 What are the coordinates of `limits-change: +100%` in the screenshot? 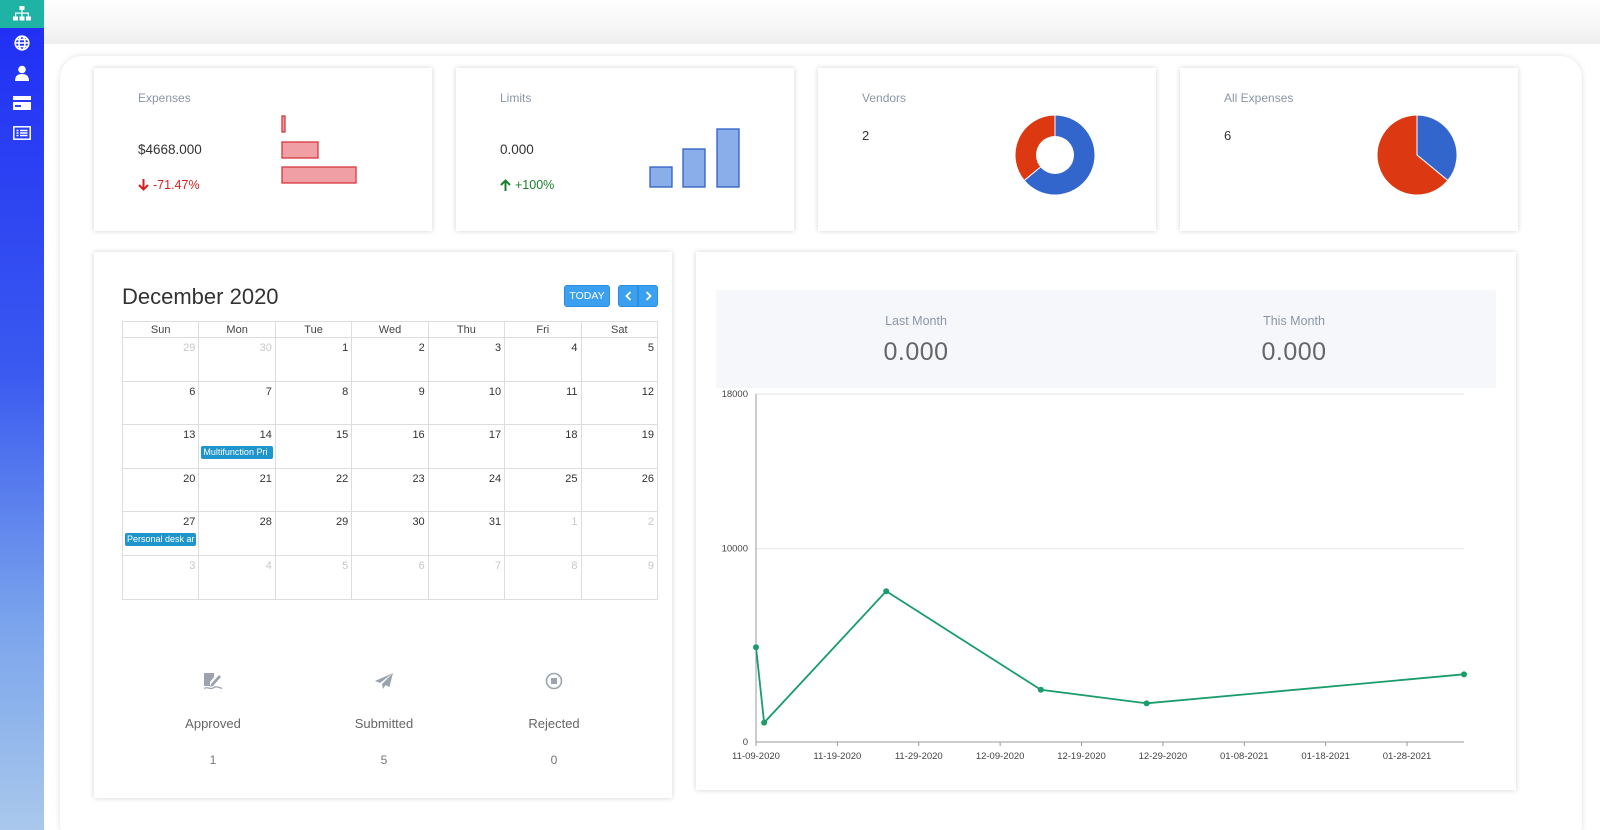 It's located at (527, 185).